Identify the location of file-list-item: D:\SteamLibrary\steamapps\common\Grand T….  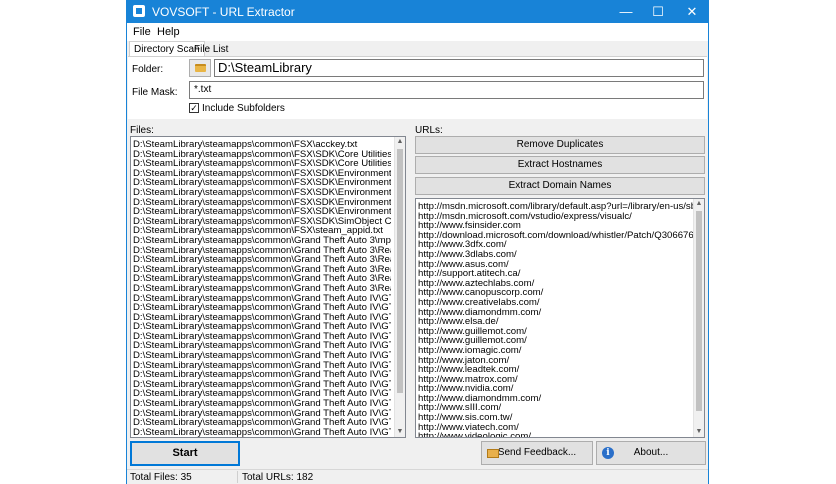
(262, 432).